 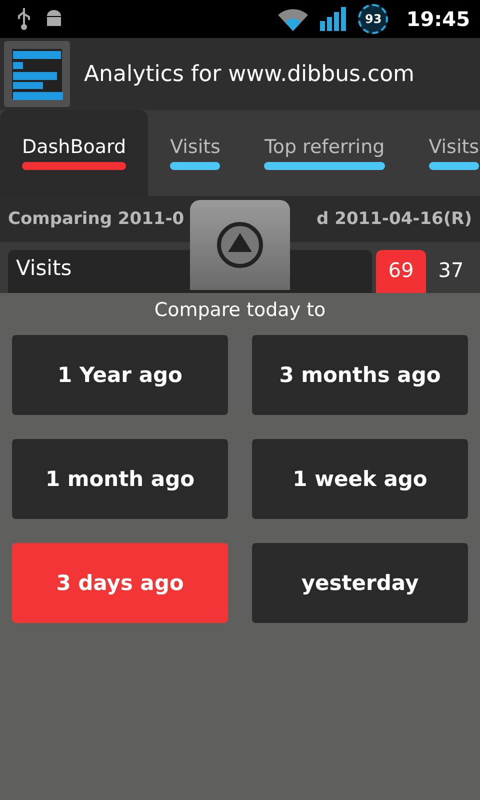 I want to click on drawer-handle, so click(x=240, y=245).